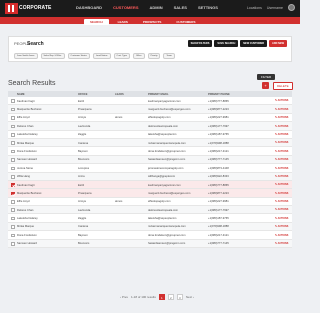 The width and height of the screenshot is (320, 313). I want to click on column-header-name: NAME, so click(21, 94).